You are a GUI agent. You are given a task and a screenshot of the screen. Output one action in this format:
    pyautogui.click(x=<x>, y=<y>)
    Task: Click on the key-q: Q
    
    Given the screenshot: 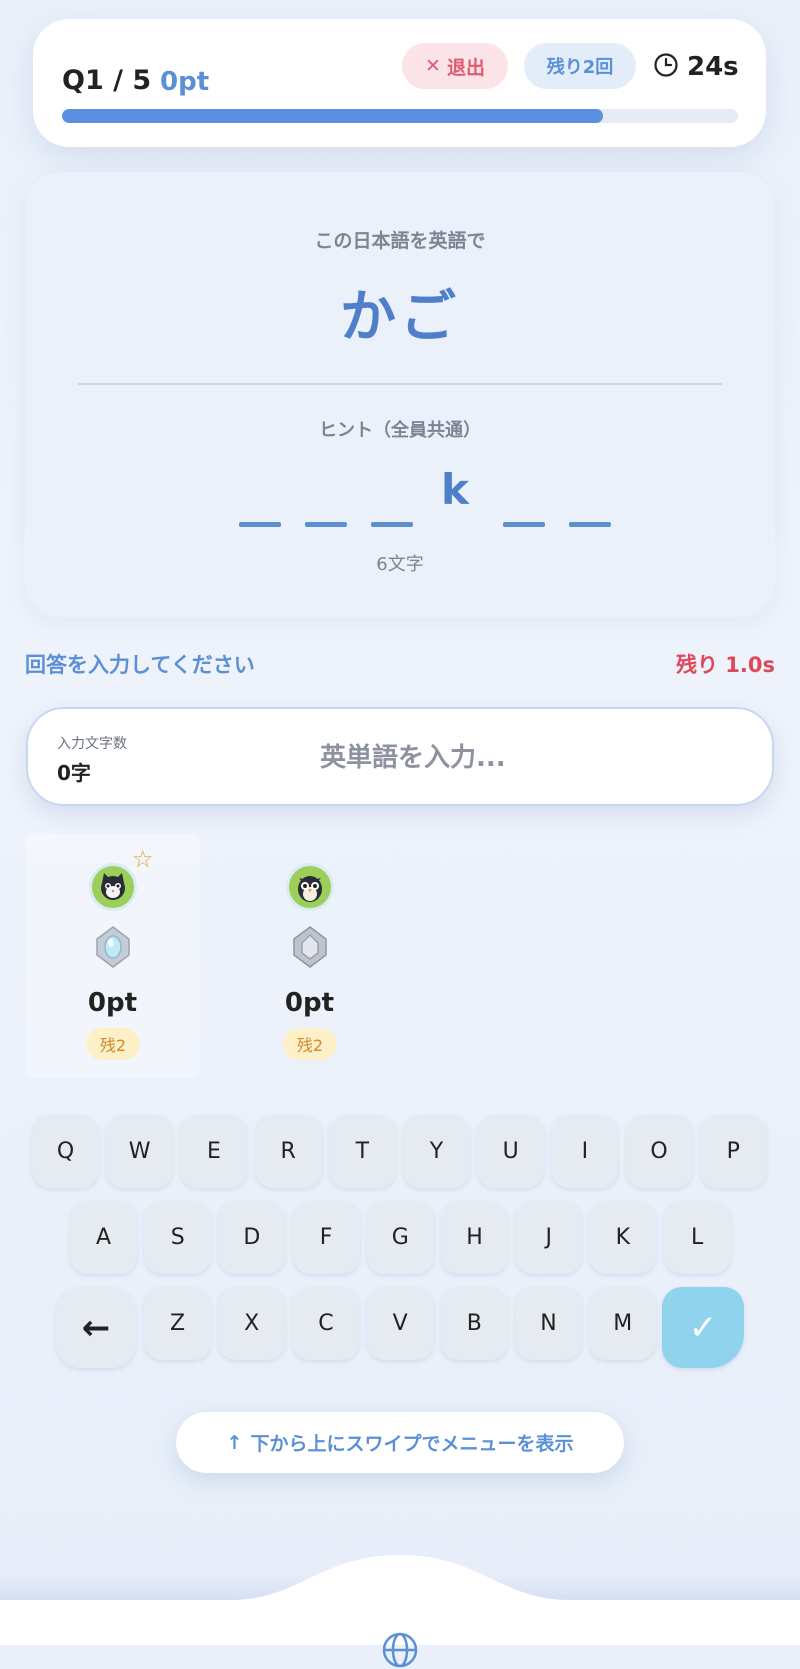 What is the action you would take?
    pyautogui.click(x=65, y=1151)
    